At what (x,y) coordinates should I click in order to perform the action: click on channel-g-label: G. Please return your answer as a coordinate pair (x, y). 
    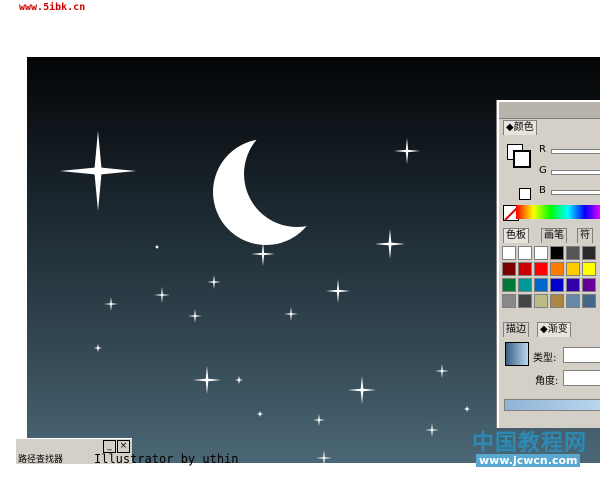
    Looking at the image, I should click on (543, 170).